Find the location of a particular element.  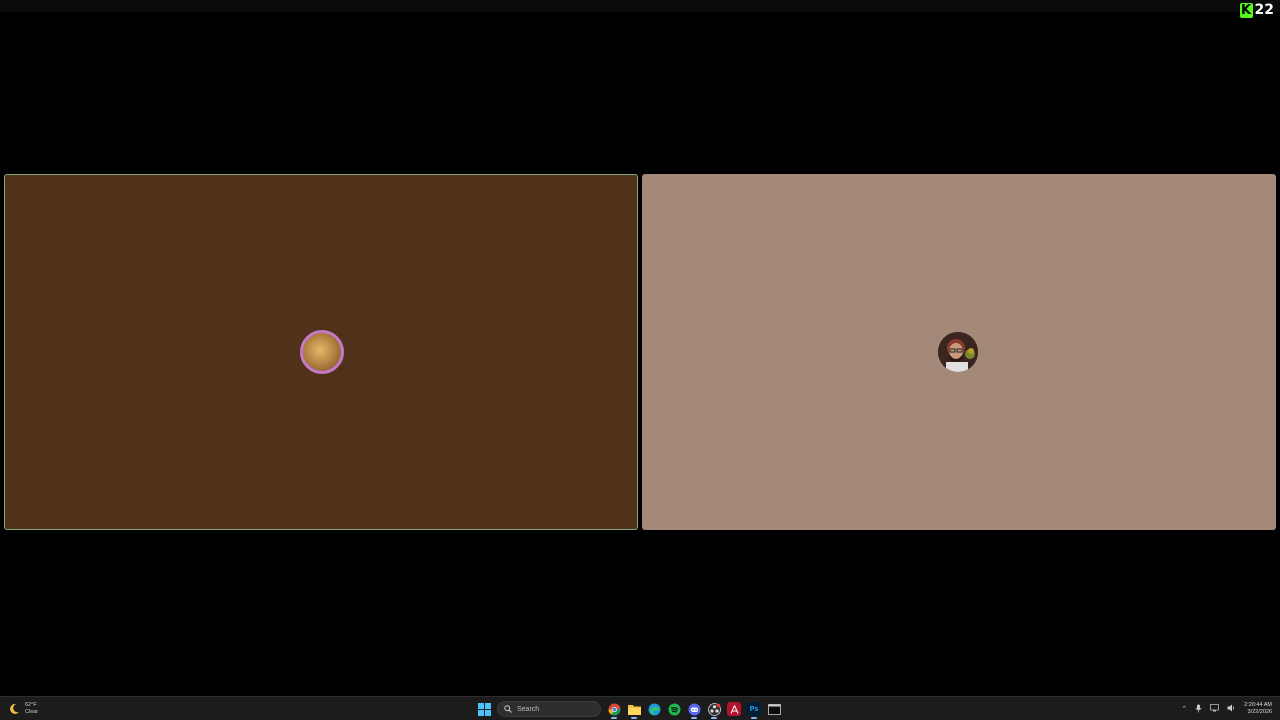

clock-date: 3/22/2026 is located at coordinates (1259, 712).